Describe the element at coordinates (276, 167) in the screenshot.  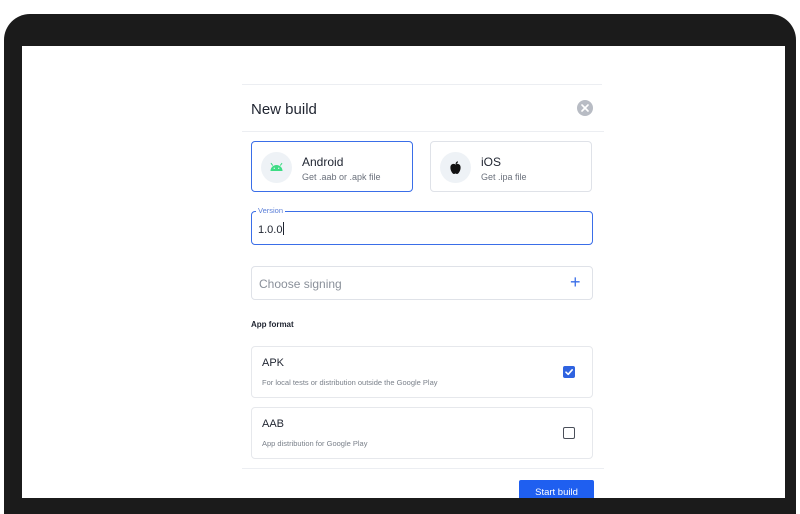
I see `android-icon` at that location.